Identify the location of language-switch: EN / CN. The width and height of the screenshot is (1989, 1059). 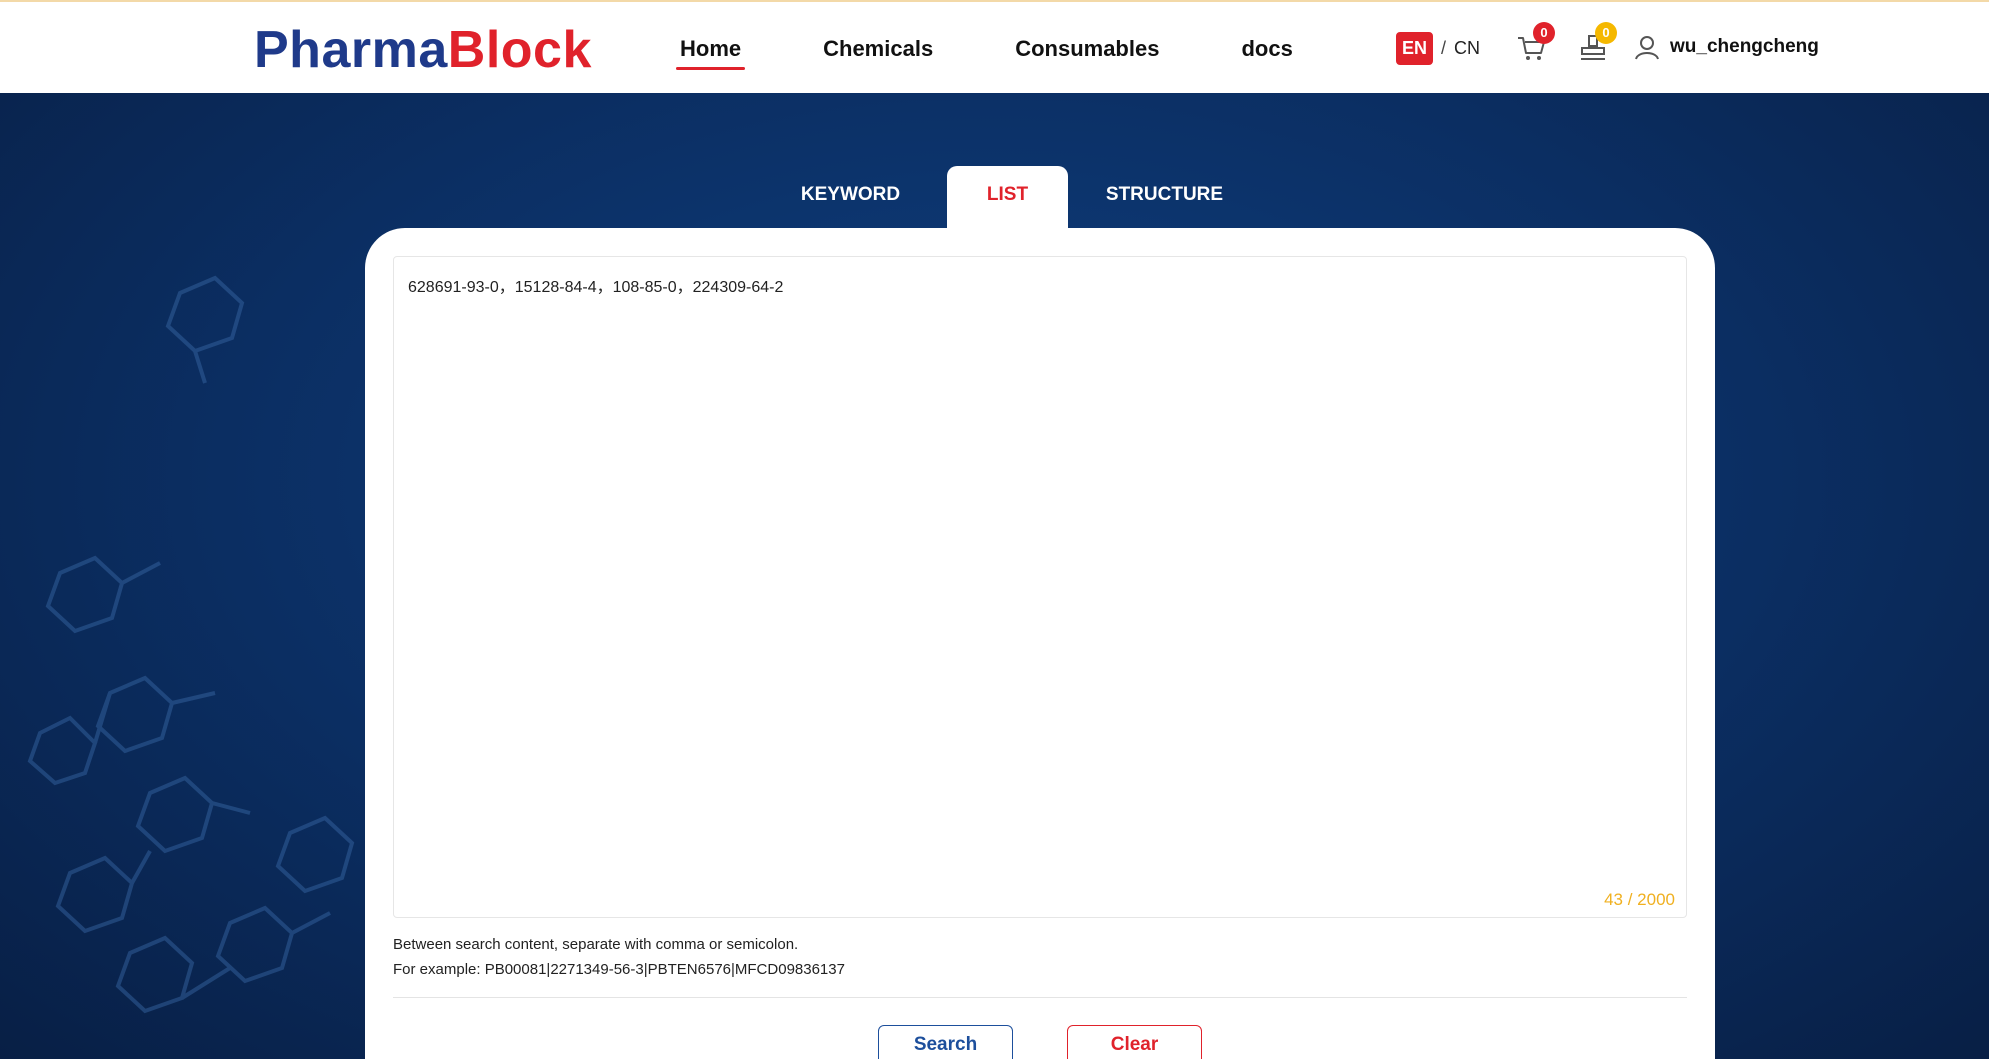
(1438, 48).